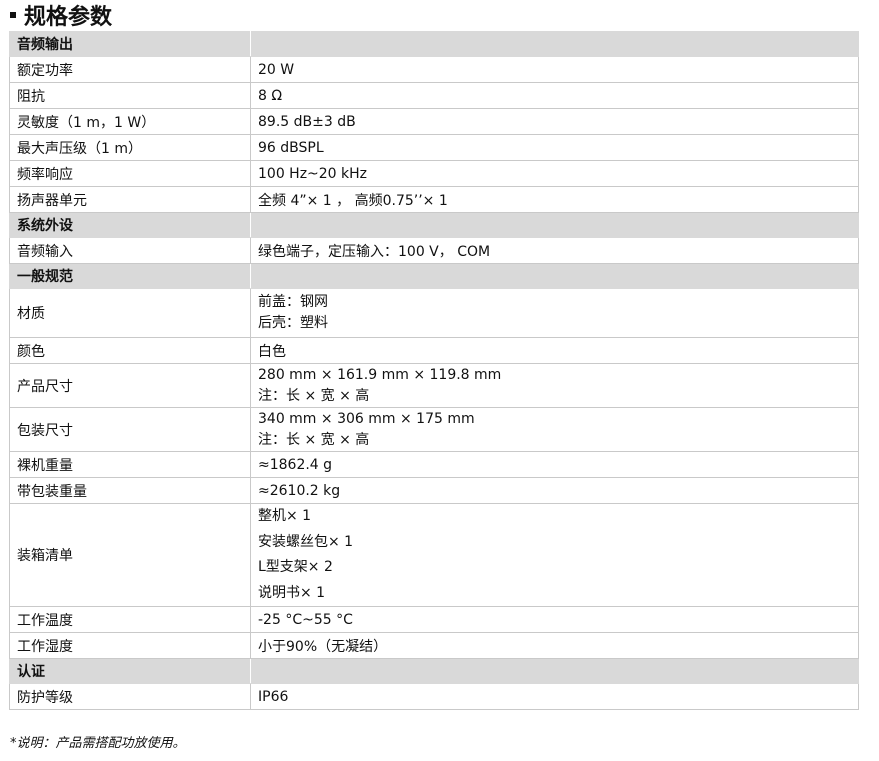 The height and width of the screenshot is (761, 879). I want to click on table-row: 灵敏度（1 m，1 W） 89.5 dB±3 dB, so click(434, 121).